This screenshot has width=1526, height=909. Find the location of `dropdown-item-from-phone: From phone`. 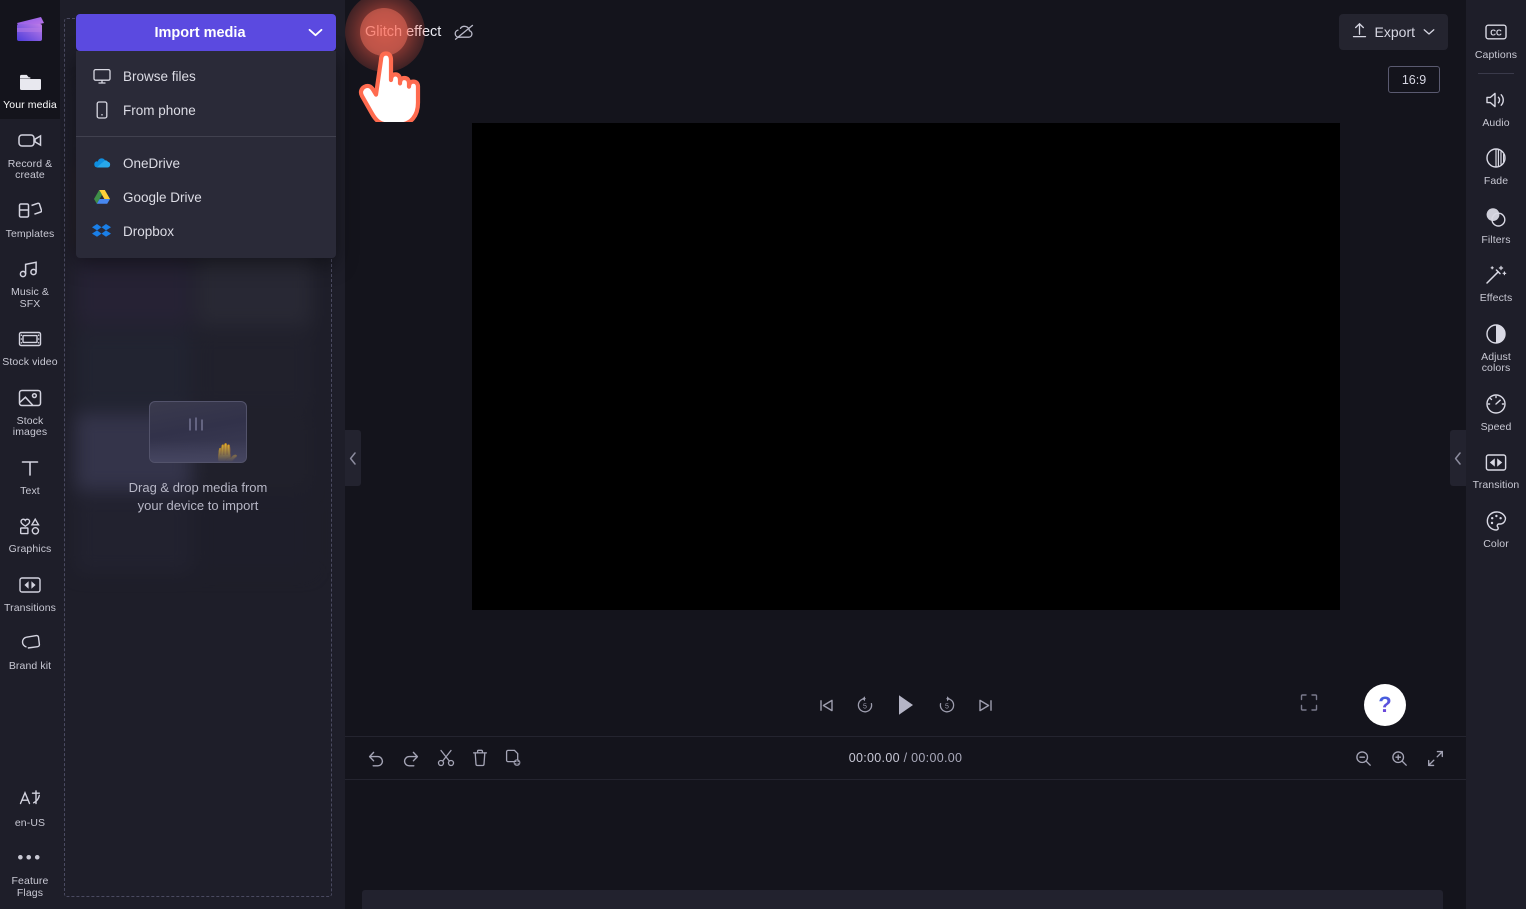

dropdown-item-from-phone: From phone is located at coordinates (206, 110).